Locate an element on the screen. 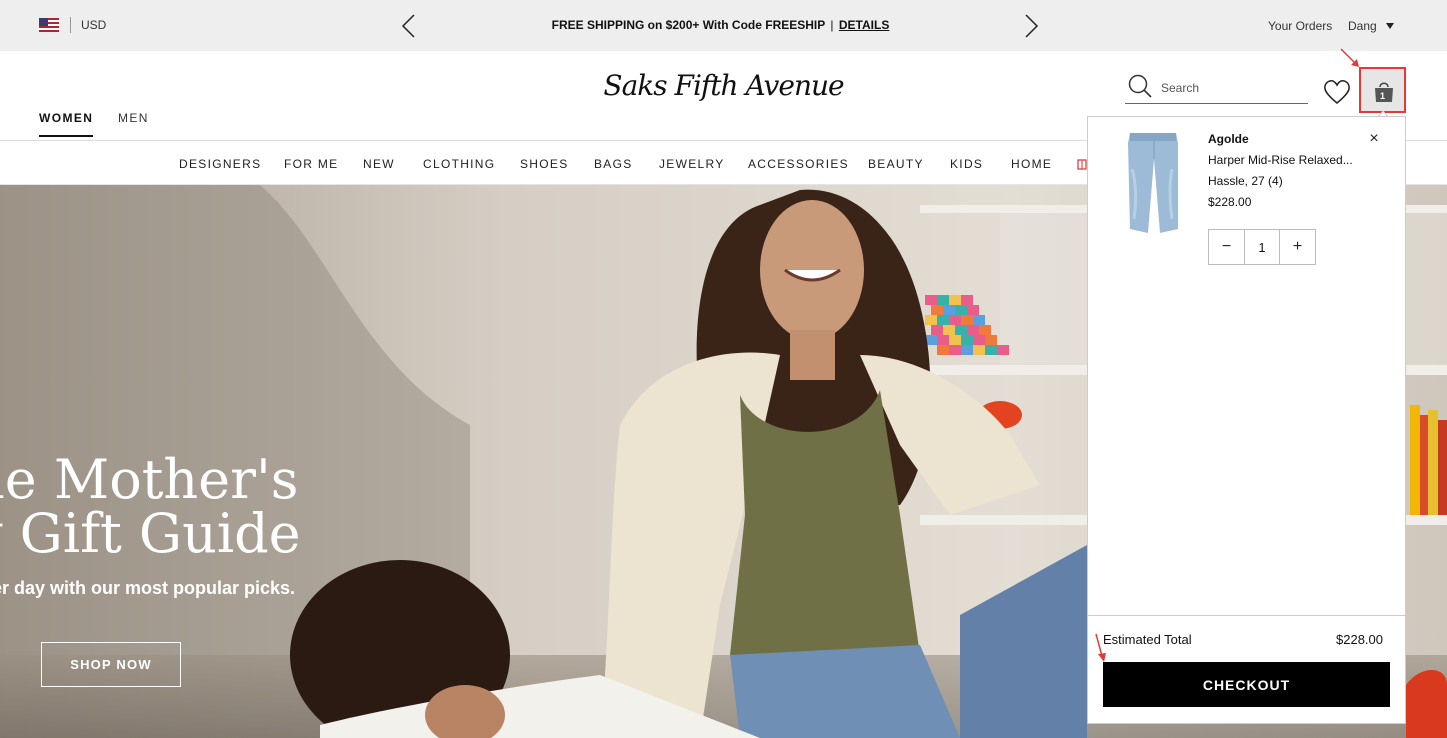  nav-accessories: ACCESSORIES is located at coordinates (798, 164).